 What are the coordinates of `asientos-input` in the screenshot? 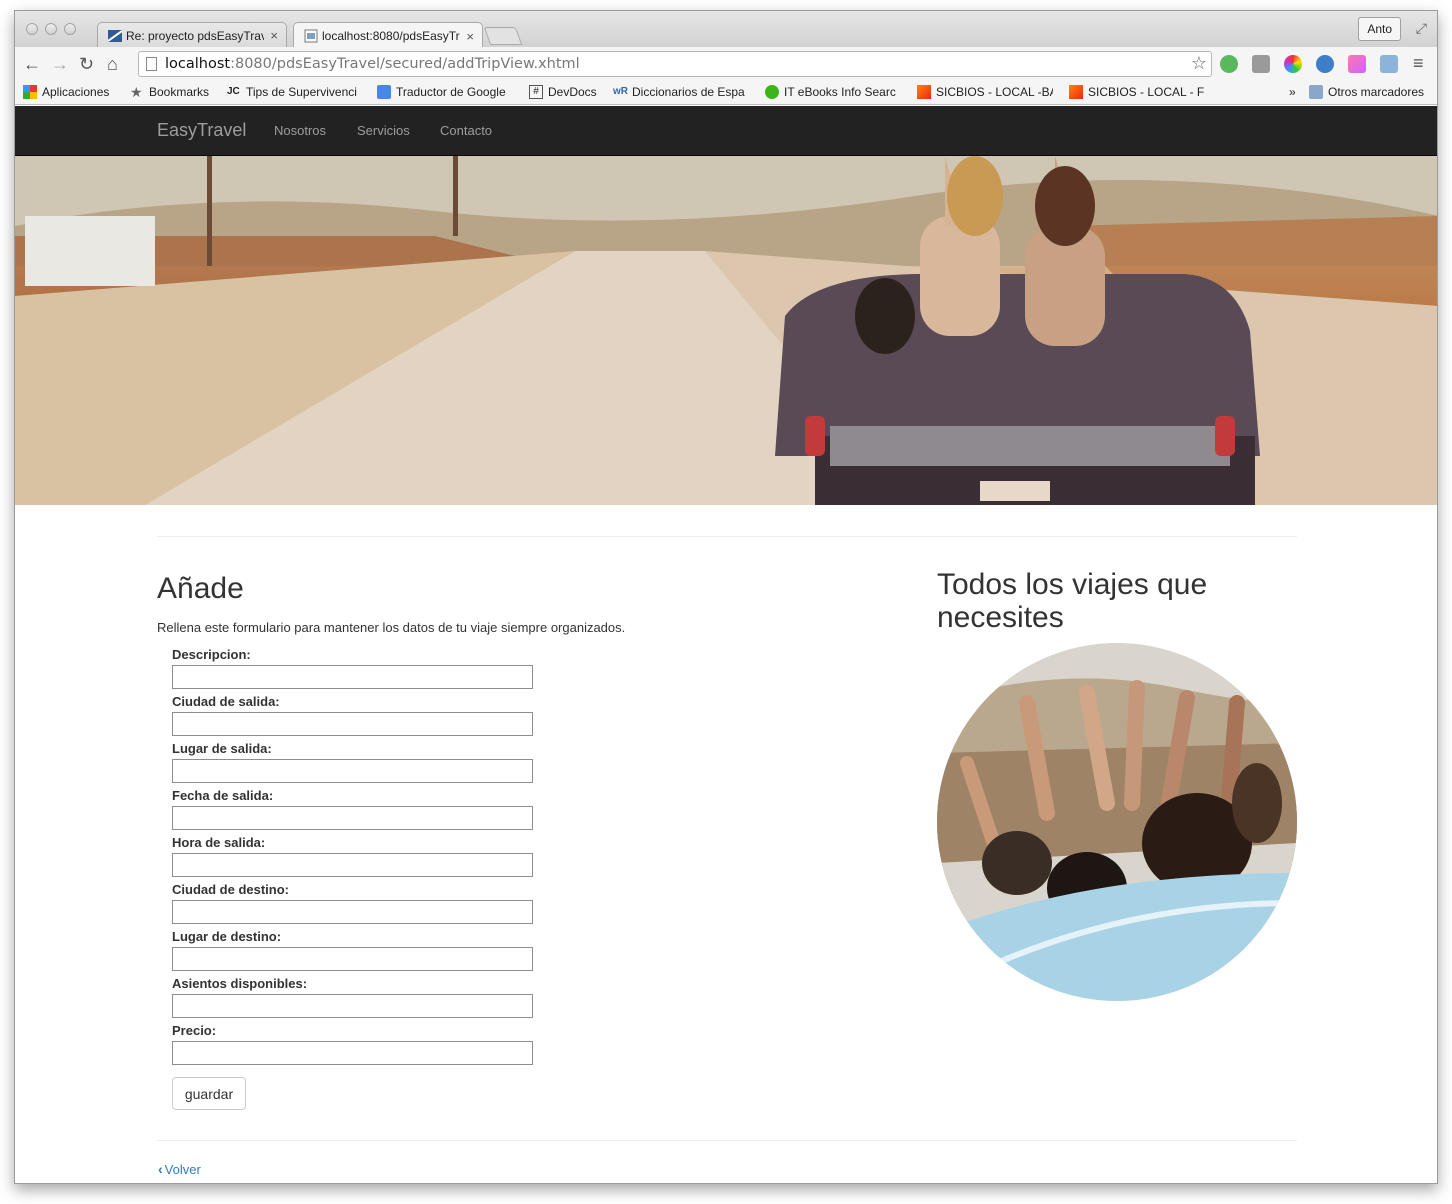 It's located at (352, 1006).